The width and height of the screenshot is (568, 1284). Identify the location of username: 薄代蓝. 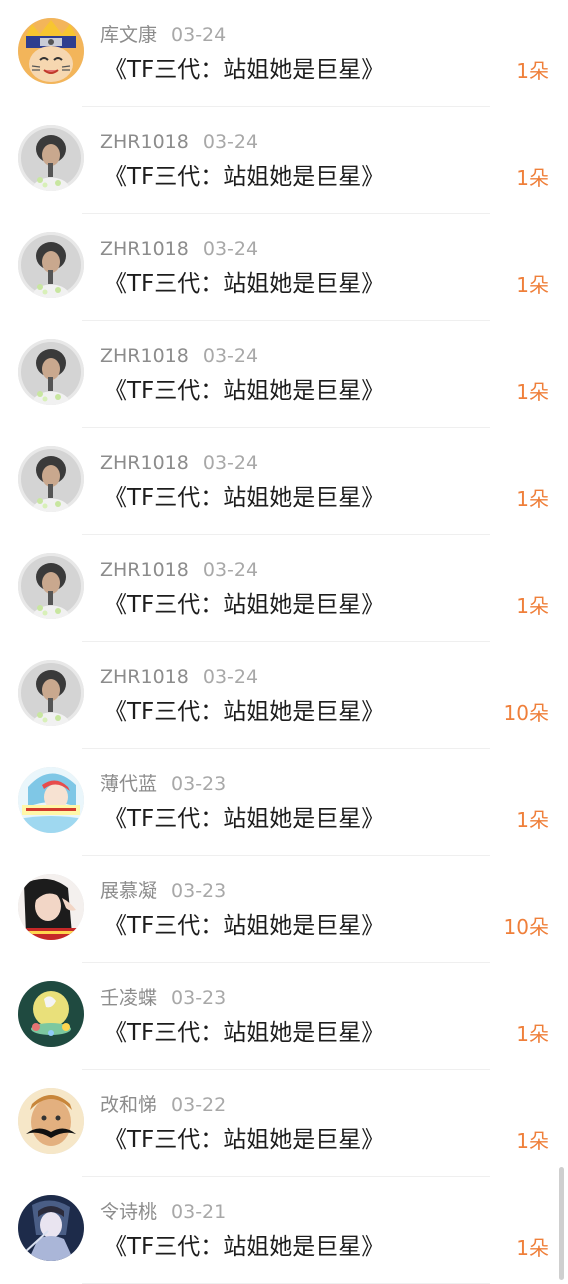
(129, 784).